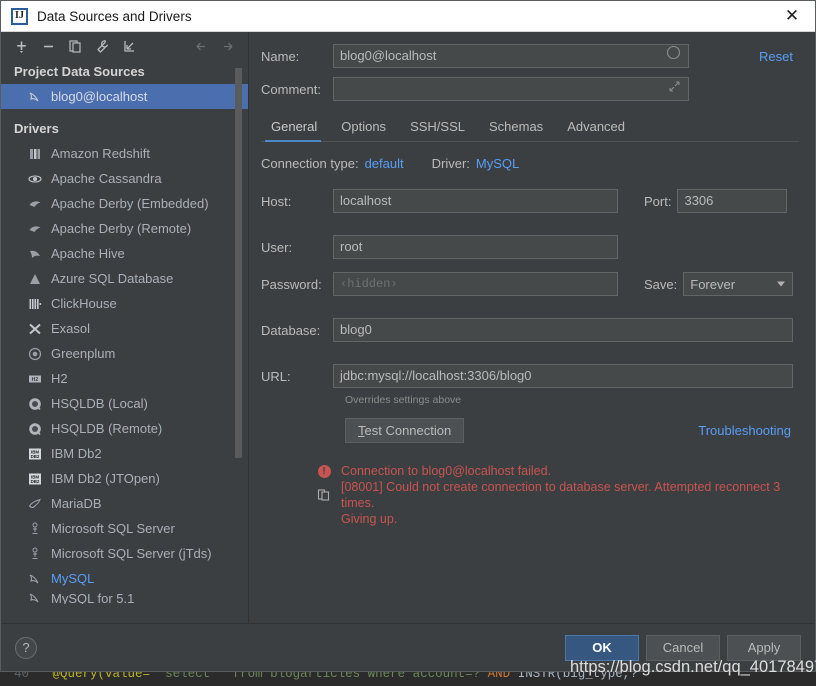 Image resolution: width=816 pixels, height=686 pixels. Describe the element at coordinates (366, 200) in the screenshot. I see `host-input-value: localhost` at that location.